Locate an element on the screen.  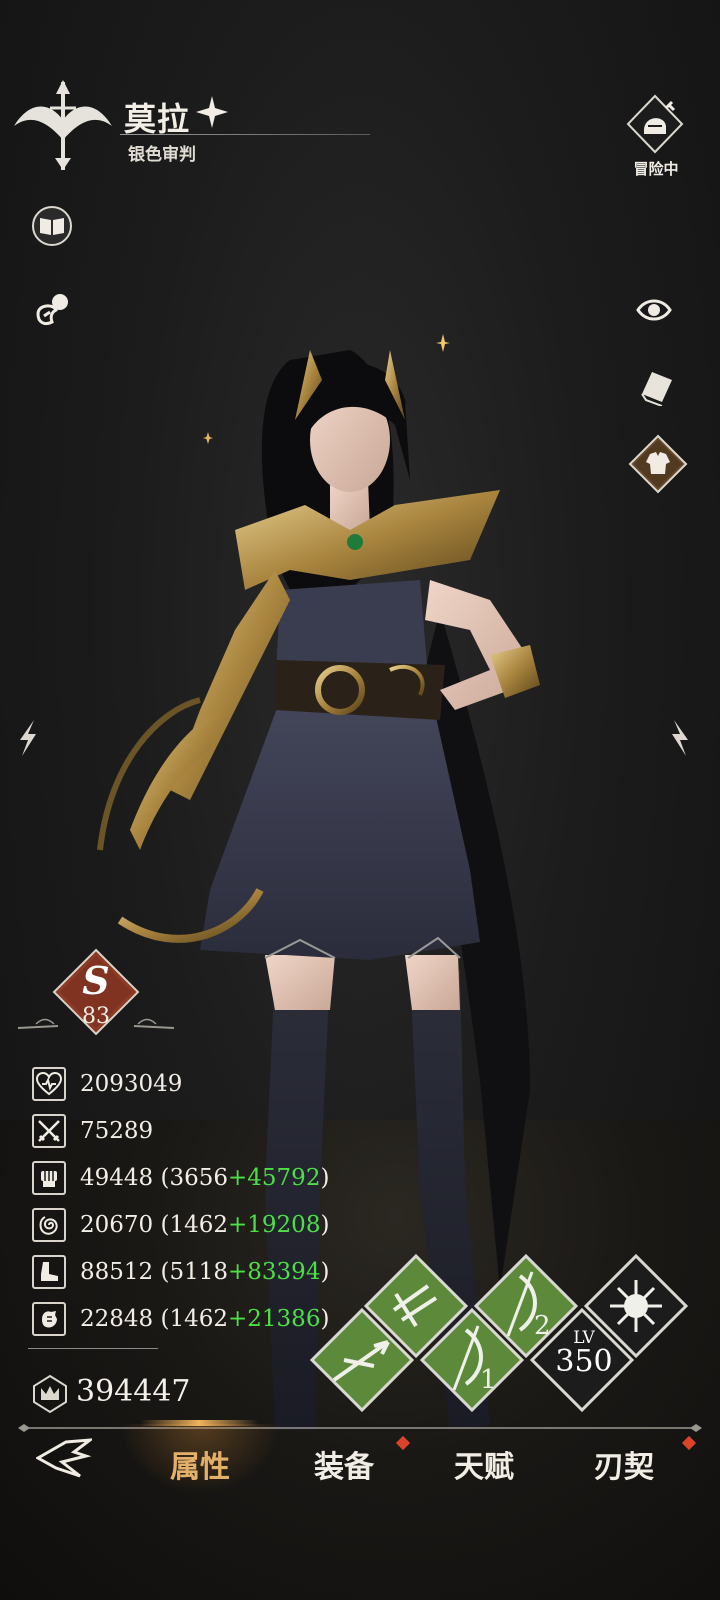
stat-value: 20670 is located at coordinates (117, 1225).